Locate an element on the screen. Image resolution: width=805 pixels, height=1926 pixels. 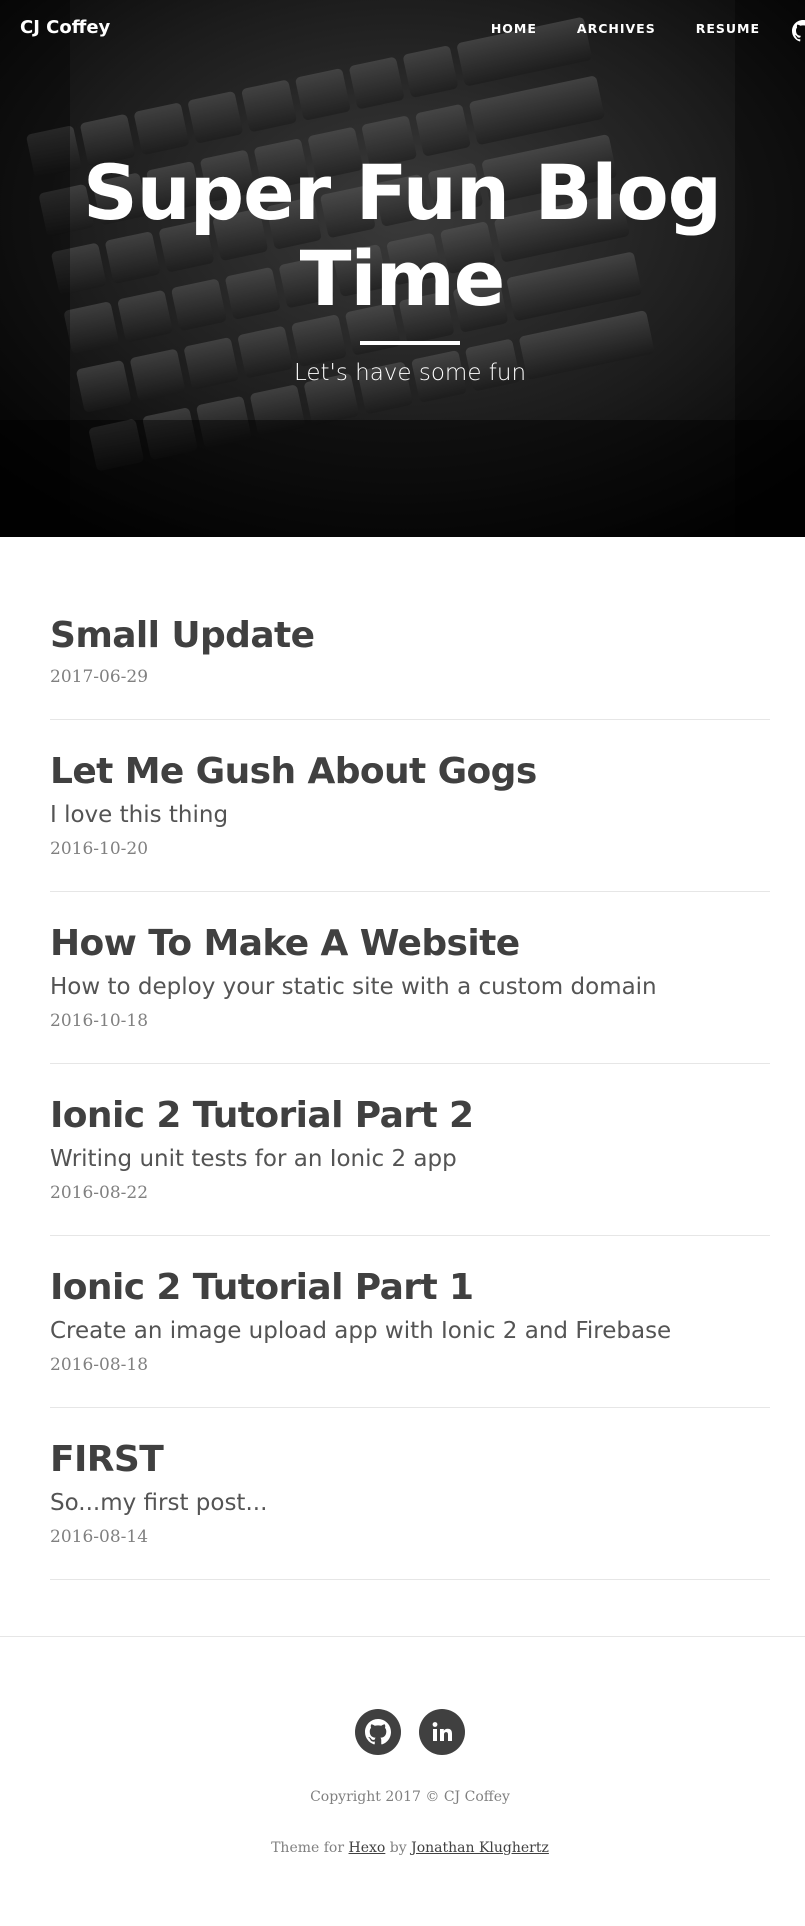
post-title: Ionic 2 Tutorial Part 2 is located at coordinates (410, 1116).